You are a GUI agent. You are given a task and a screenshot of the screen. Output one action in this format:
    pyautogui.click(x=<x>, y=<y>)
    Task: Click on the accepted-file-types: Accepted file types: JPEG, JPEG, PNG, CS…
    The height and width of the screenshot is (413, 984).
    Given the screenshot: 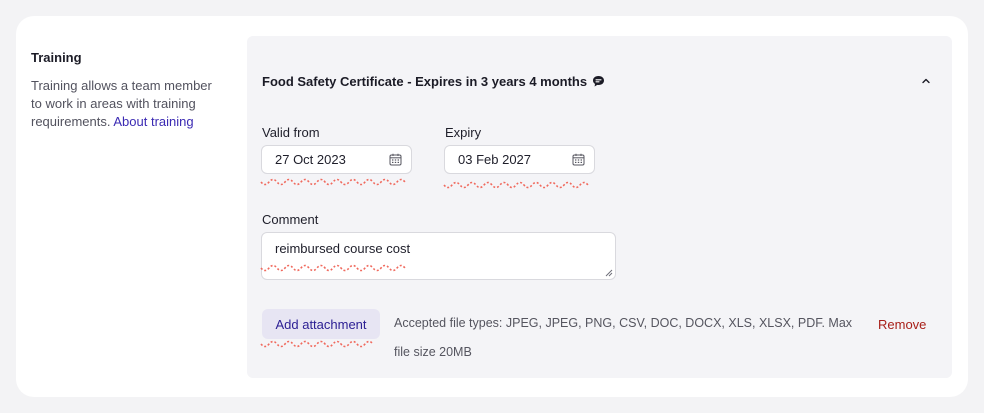 What is the action you would take?
    pyautogui.click(x=623, y=337)
    